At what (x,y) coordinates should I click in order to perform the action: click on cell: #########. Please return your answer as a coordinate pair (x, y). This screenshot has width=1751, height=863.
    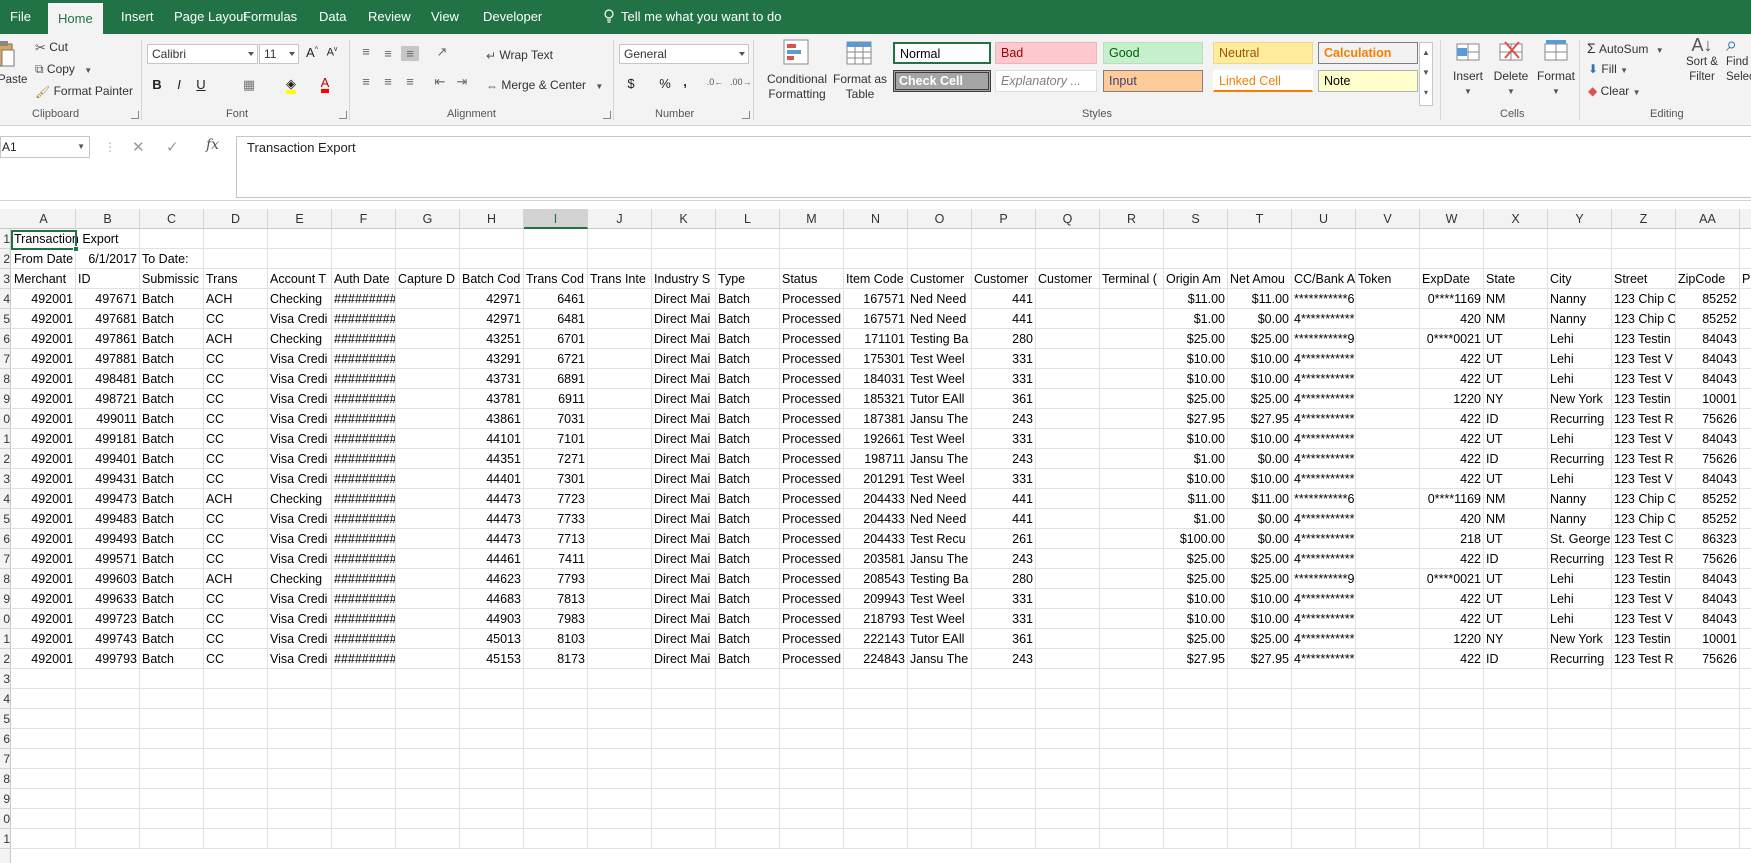
    Looking at the image, I should click on (364, 339).